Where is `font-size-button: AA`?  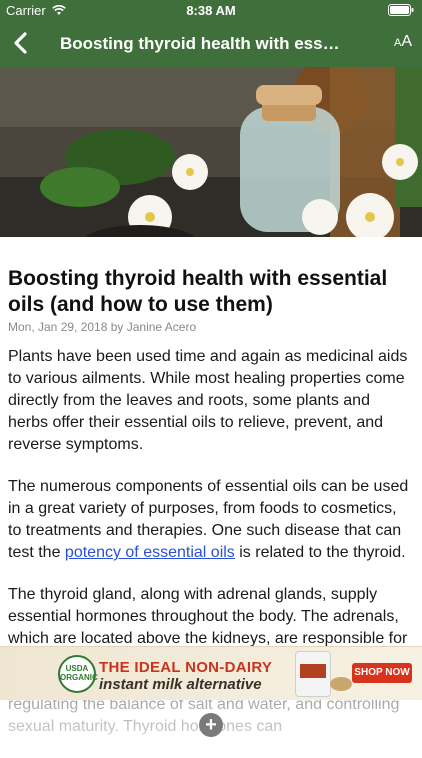 font-size-button: AA is located at coordinates (403, 42).